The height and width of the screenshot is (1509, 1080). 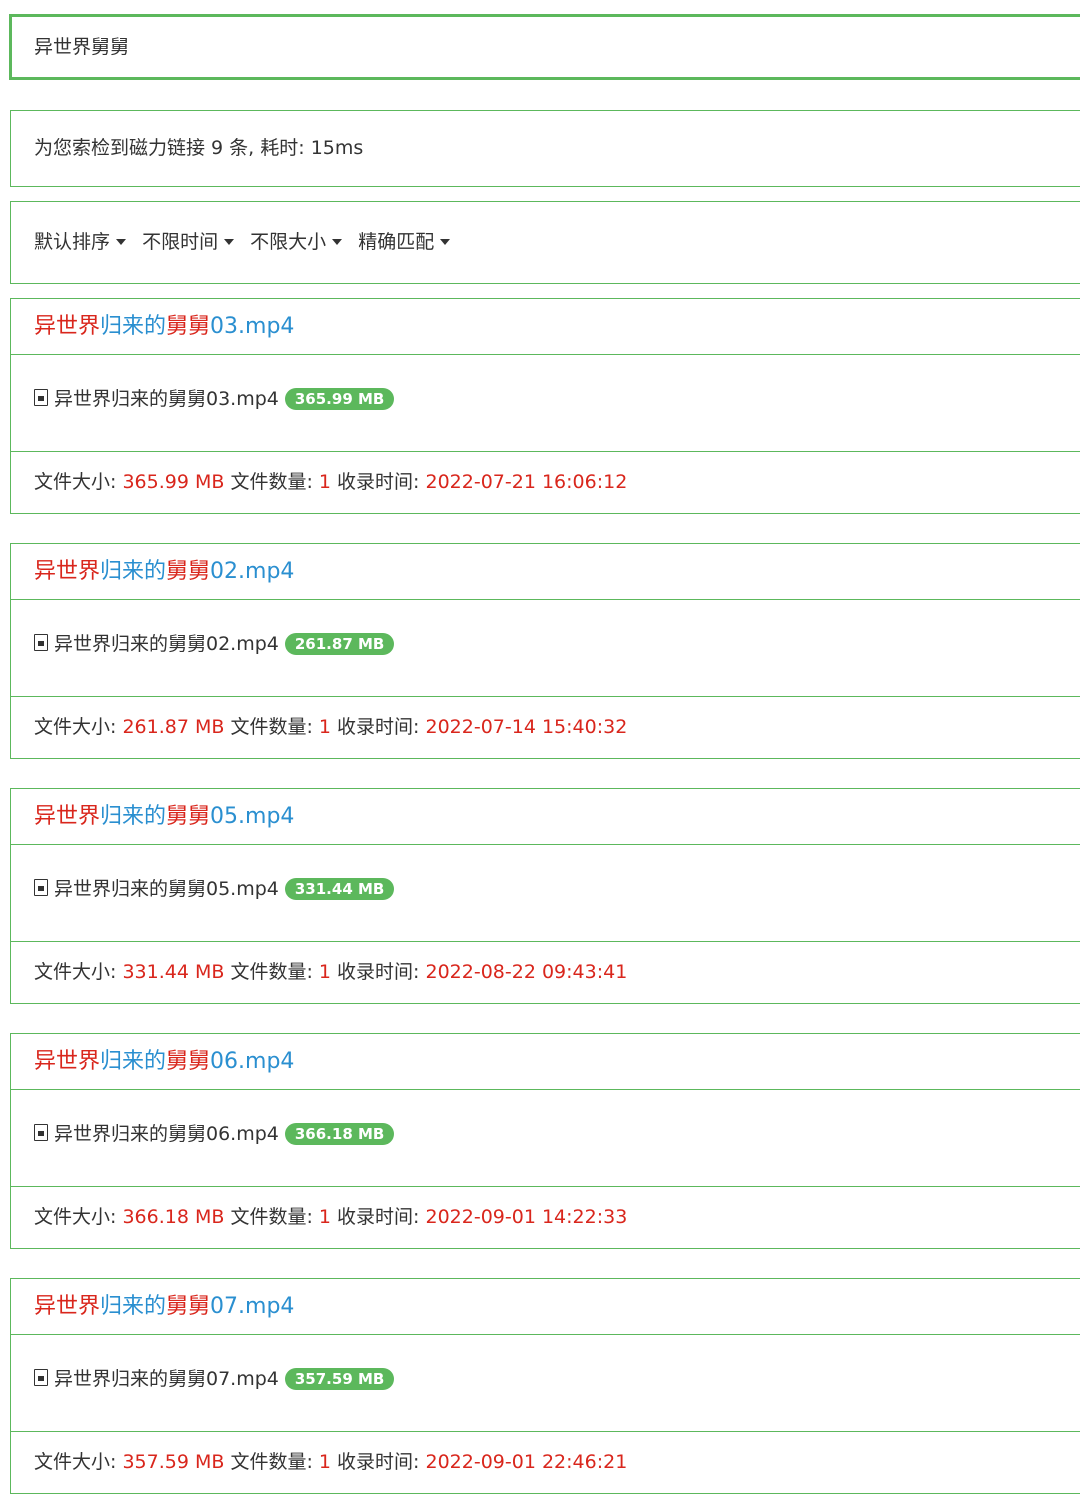 I want to click on file-name: 异世界归来的舅舅06.mp4, so click(x=166, y=1134).